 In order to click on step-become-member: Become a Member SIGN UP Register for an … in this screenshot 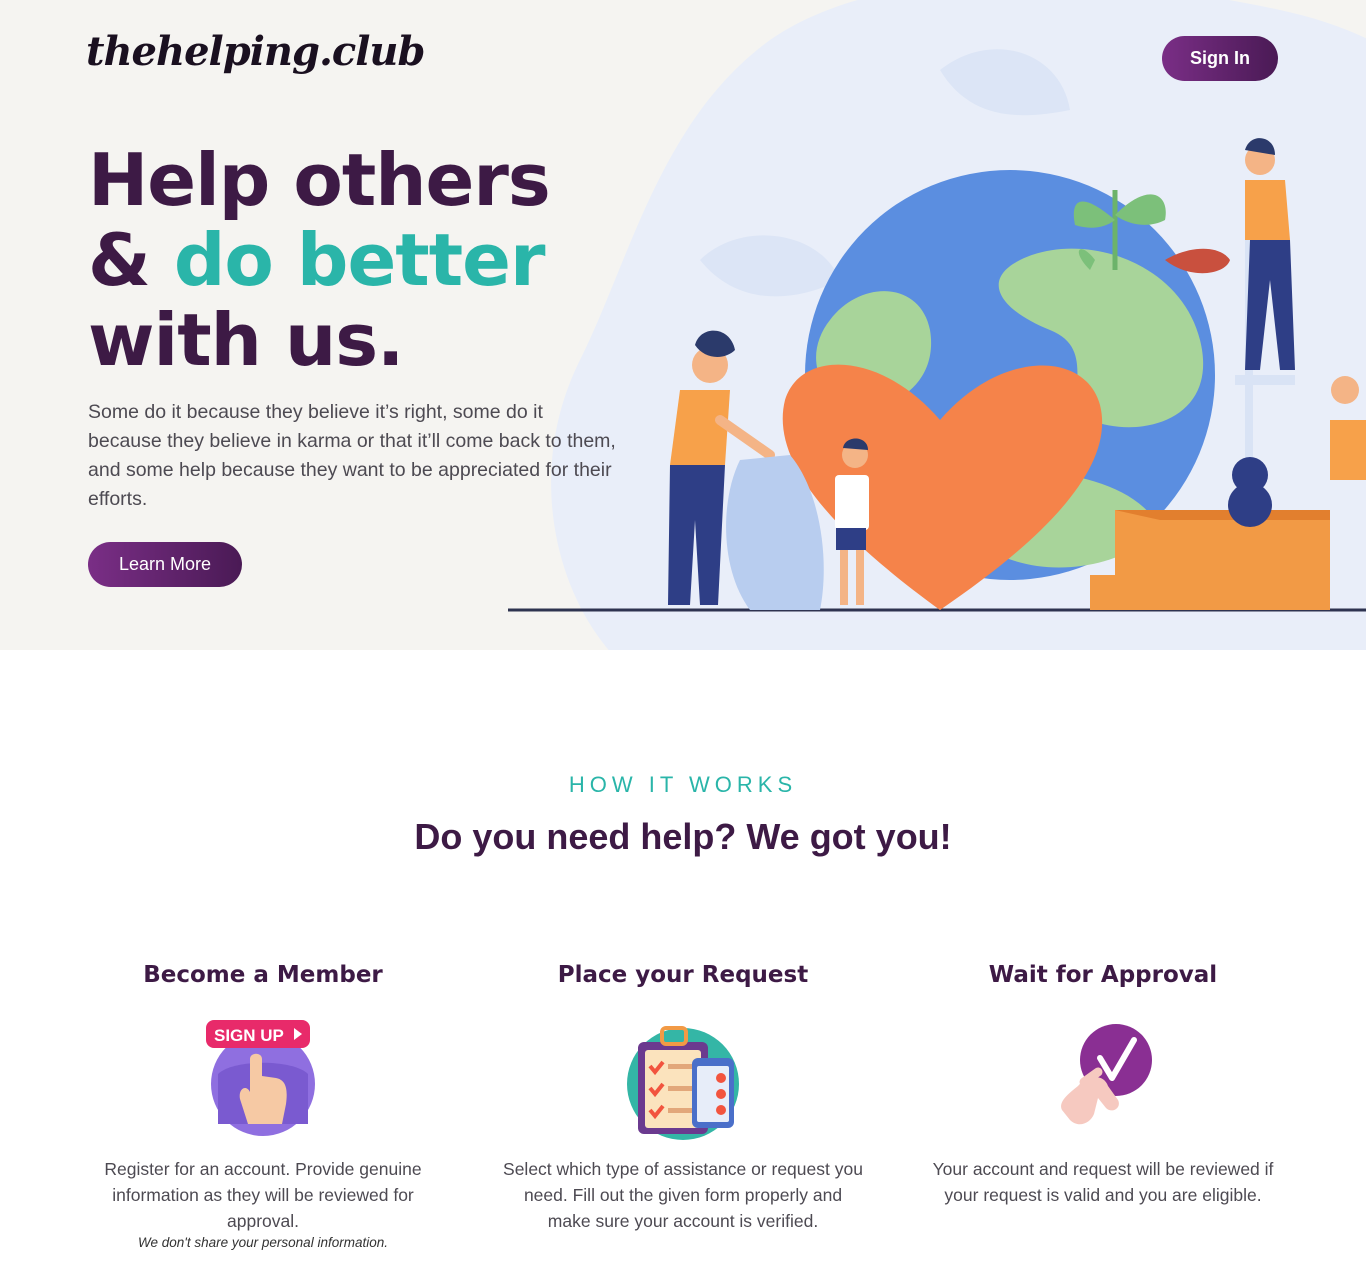, I will do `click(263, 1107)`.